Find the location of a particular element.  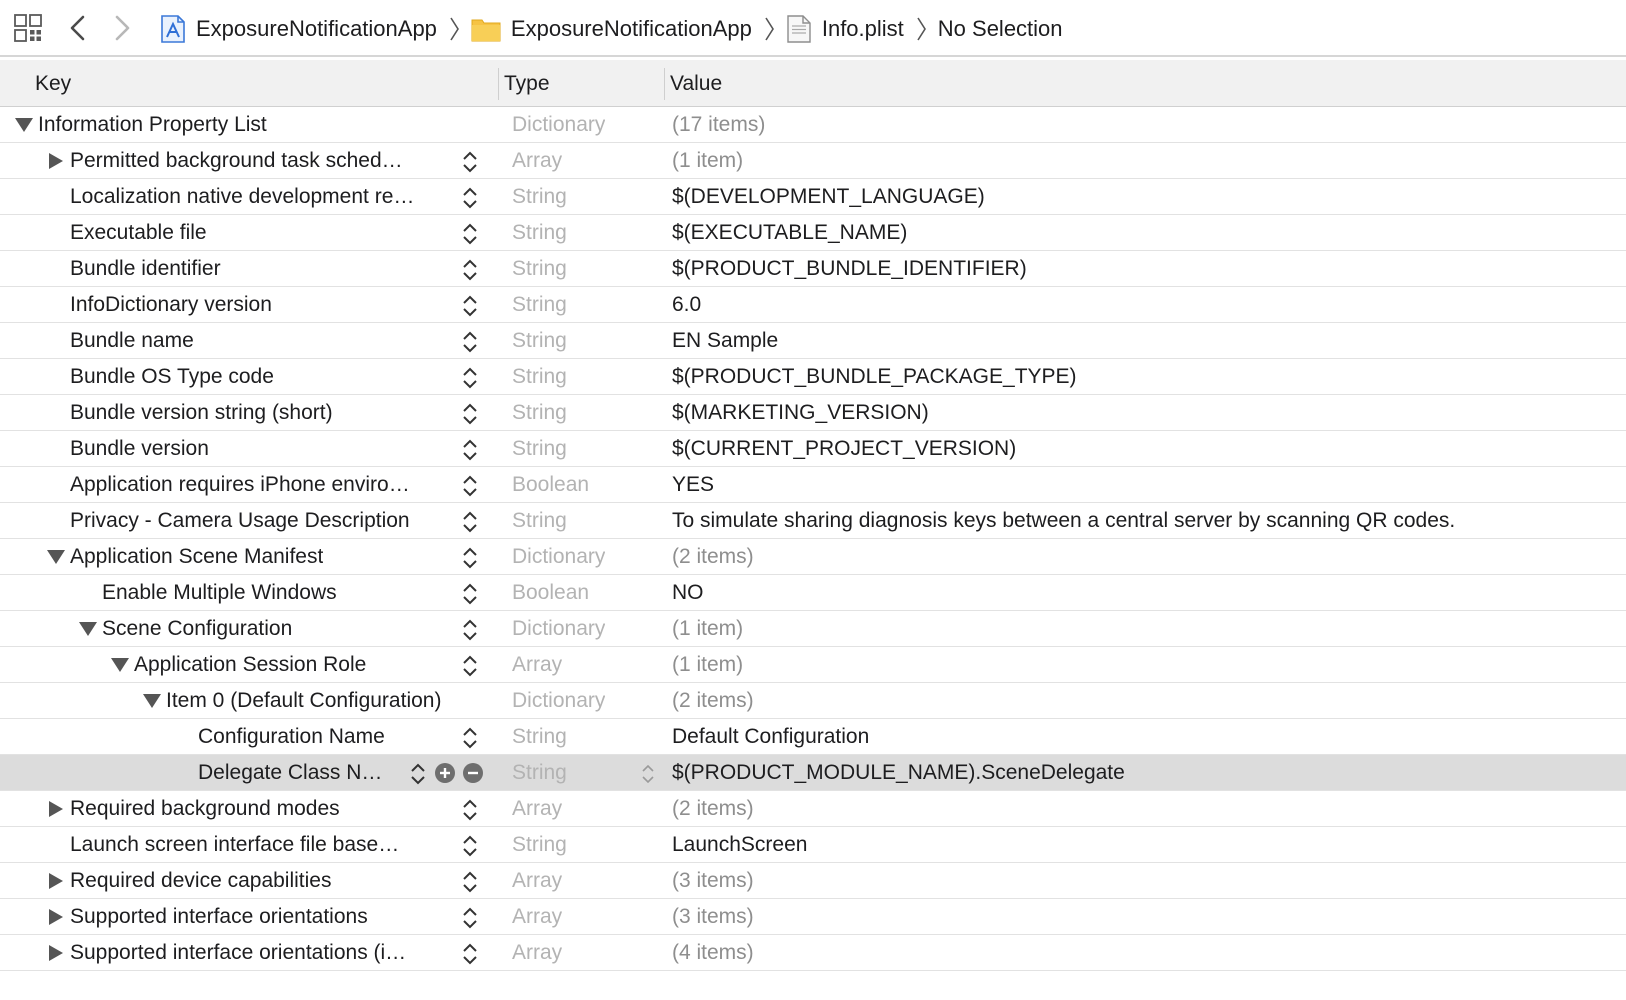

add-item-icon is located at coordinates (445, 773).